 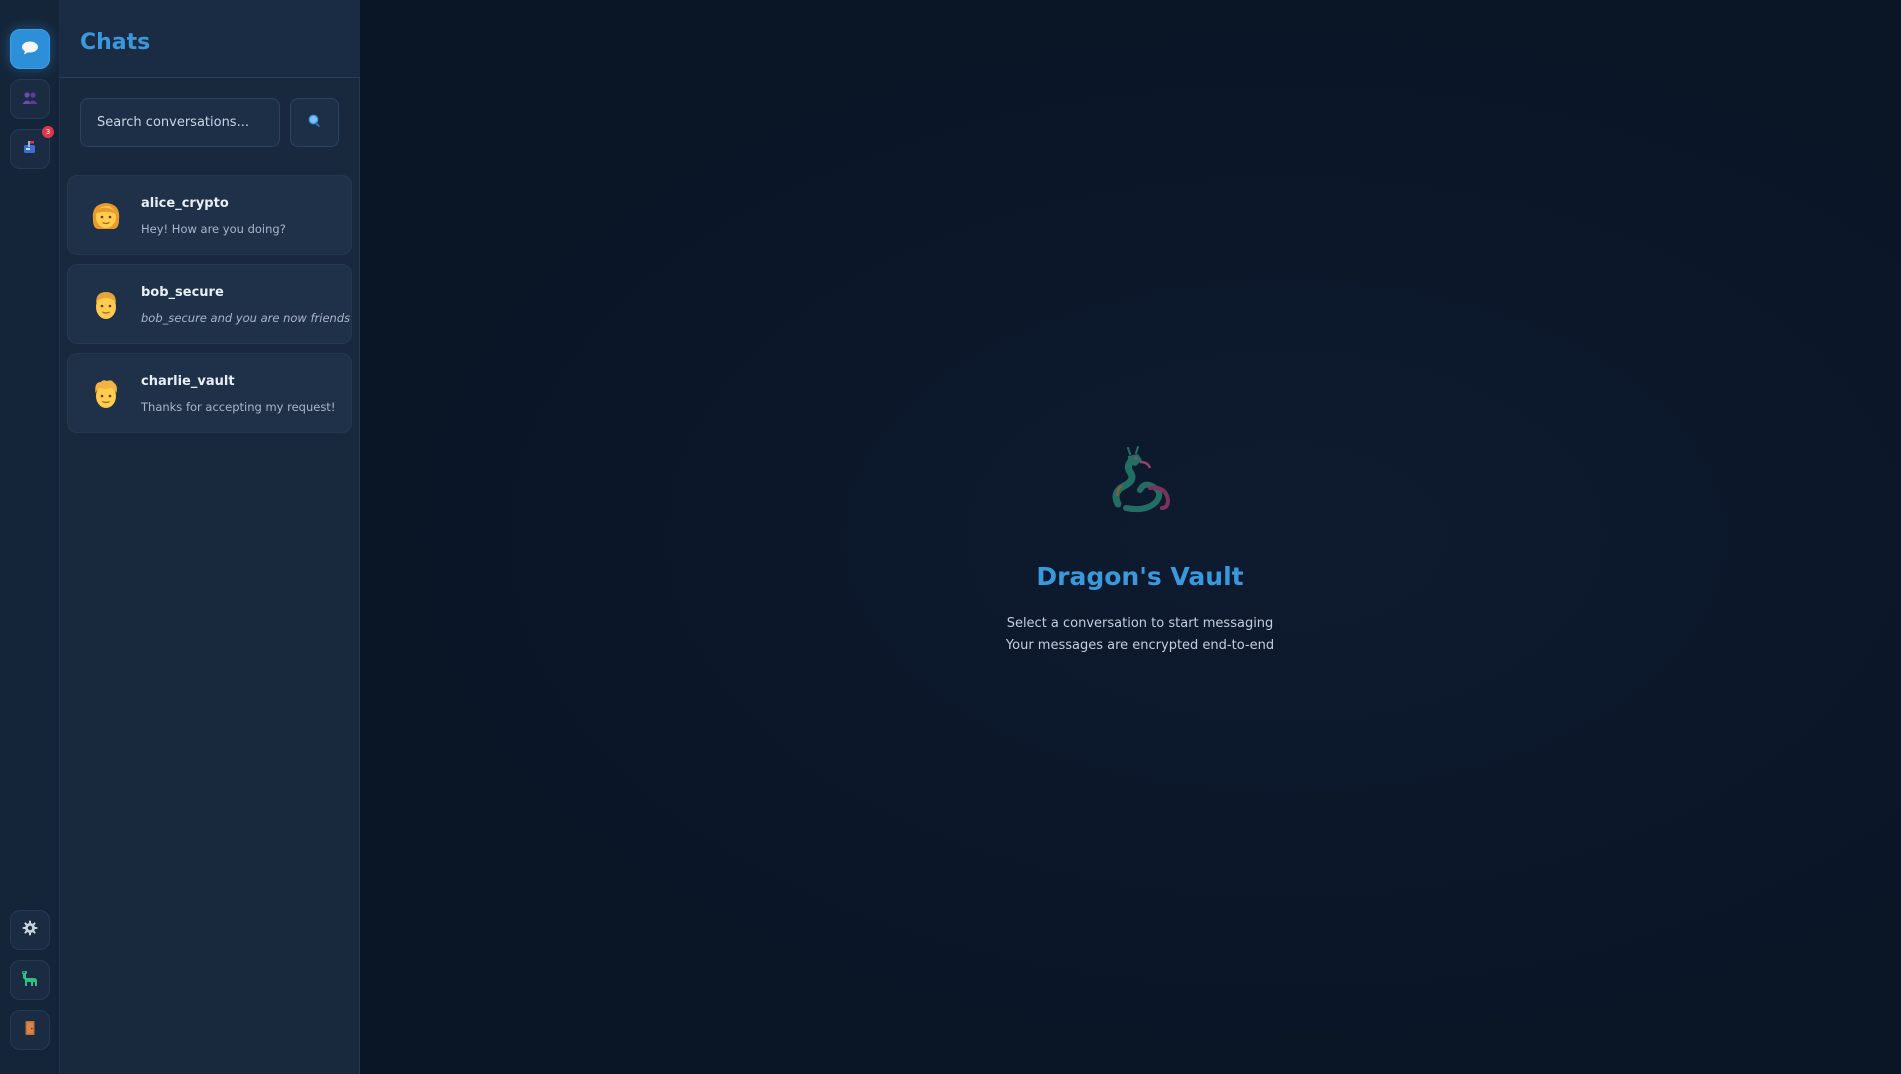 I want to click on person-avatar-icon, so click(x=106, y=394).